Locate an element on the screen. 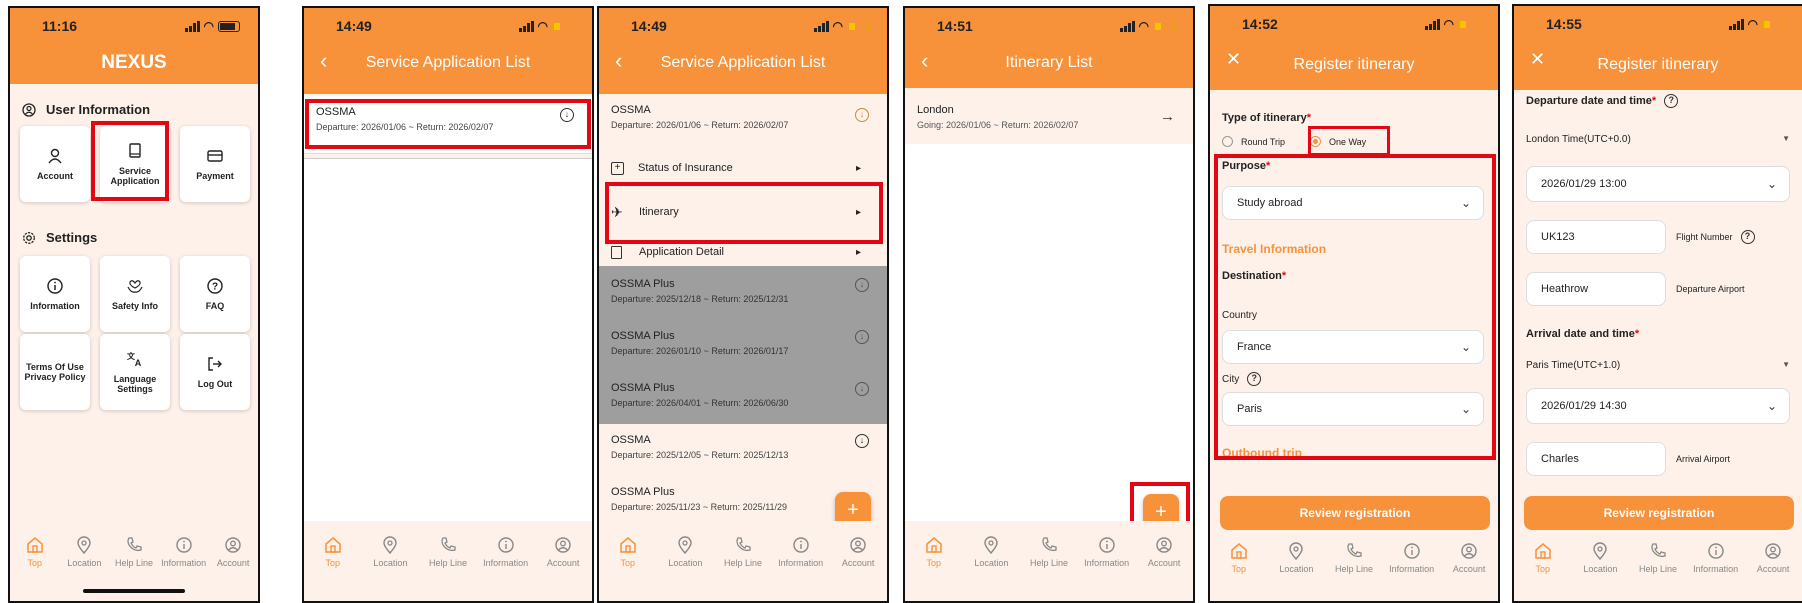 This screenshot has width=1802, height=603. radio-one-way: One Way is located at coordinates (1338, 141).